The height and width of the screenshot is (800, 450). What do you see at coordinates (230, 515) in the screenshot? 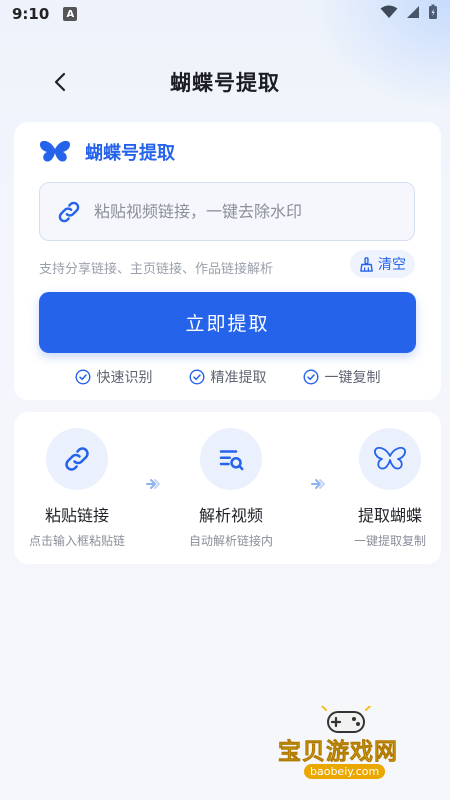
I see `step-title: 解析视频` at bounding box center [230, 515].